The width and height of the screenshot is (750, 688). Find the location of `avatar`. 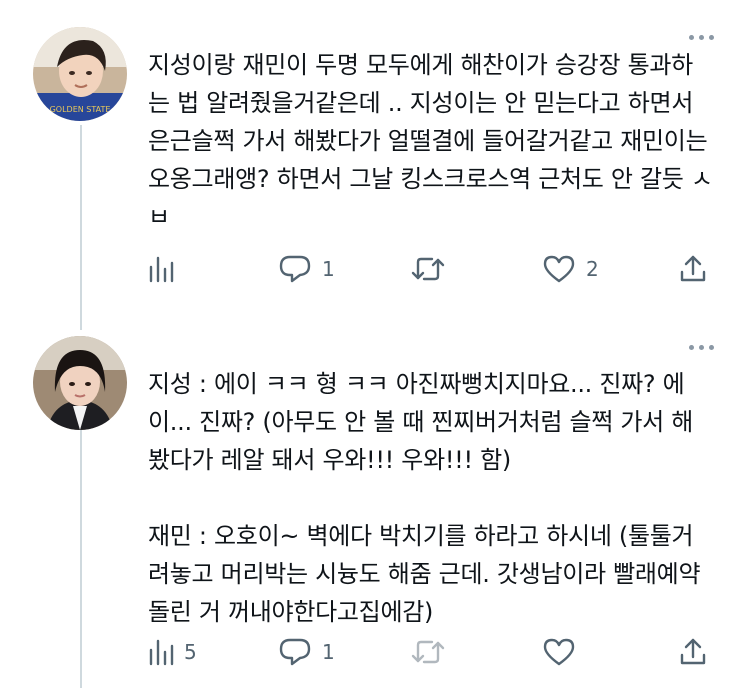

avatar is located at coordinates (80, 383).